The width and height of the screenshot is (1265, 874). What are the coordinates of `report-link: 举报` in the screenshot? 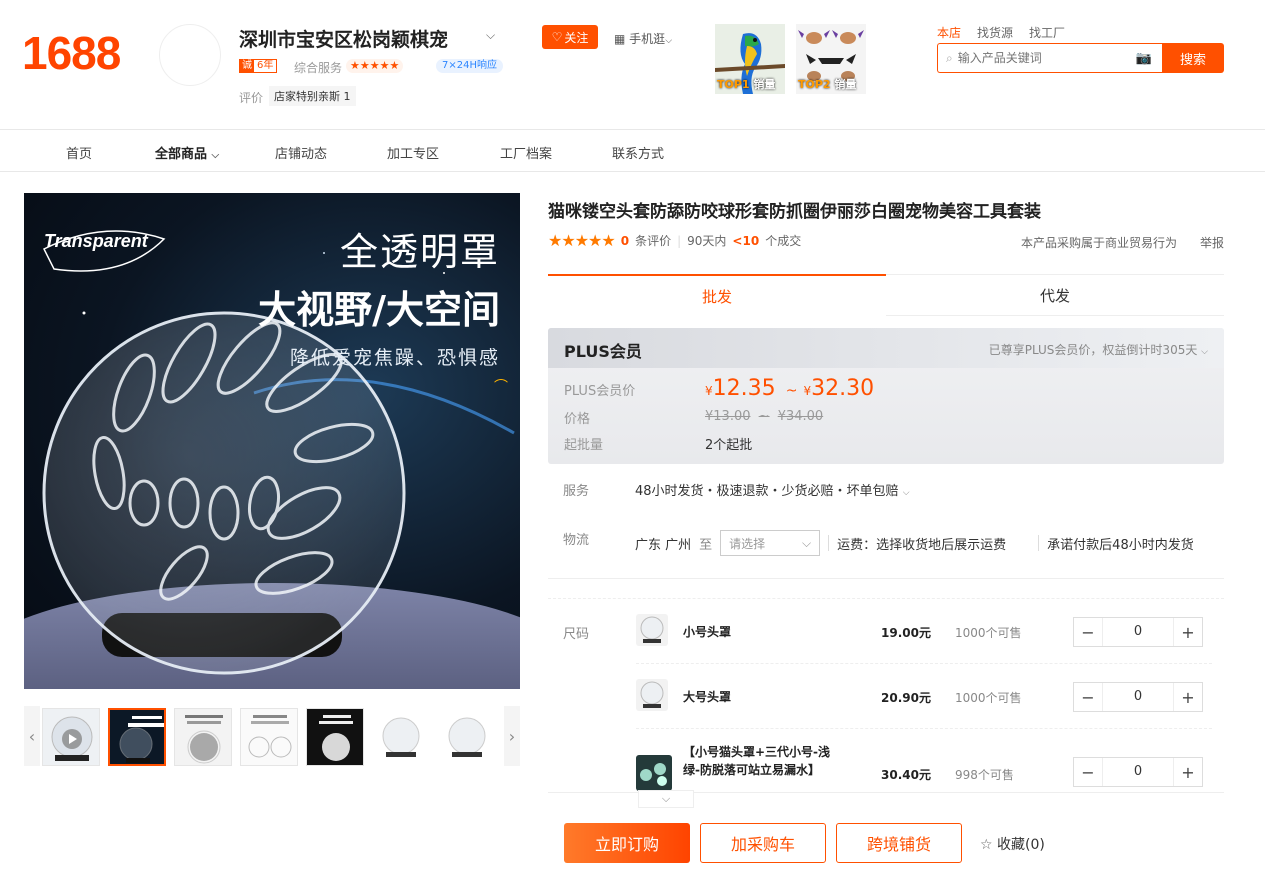 It's located at (1212, 242).